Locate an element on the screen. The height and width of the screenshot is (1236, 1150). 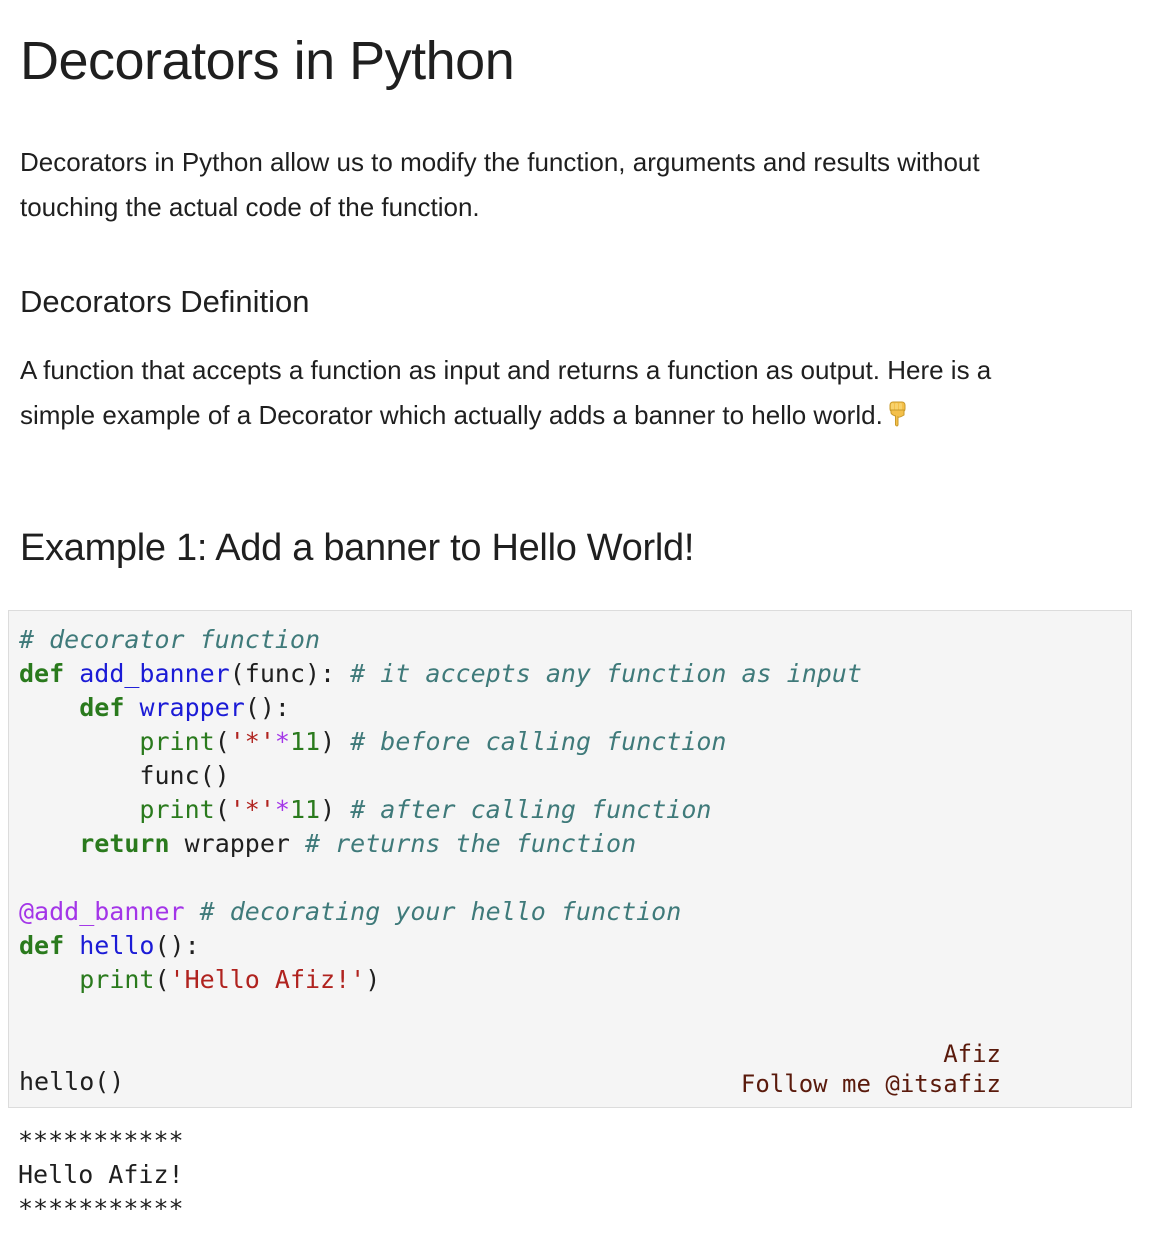
code-function-name: wrapper is located at coordinates (192, 707).